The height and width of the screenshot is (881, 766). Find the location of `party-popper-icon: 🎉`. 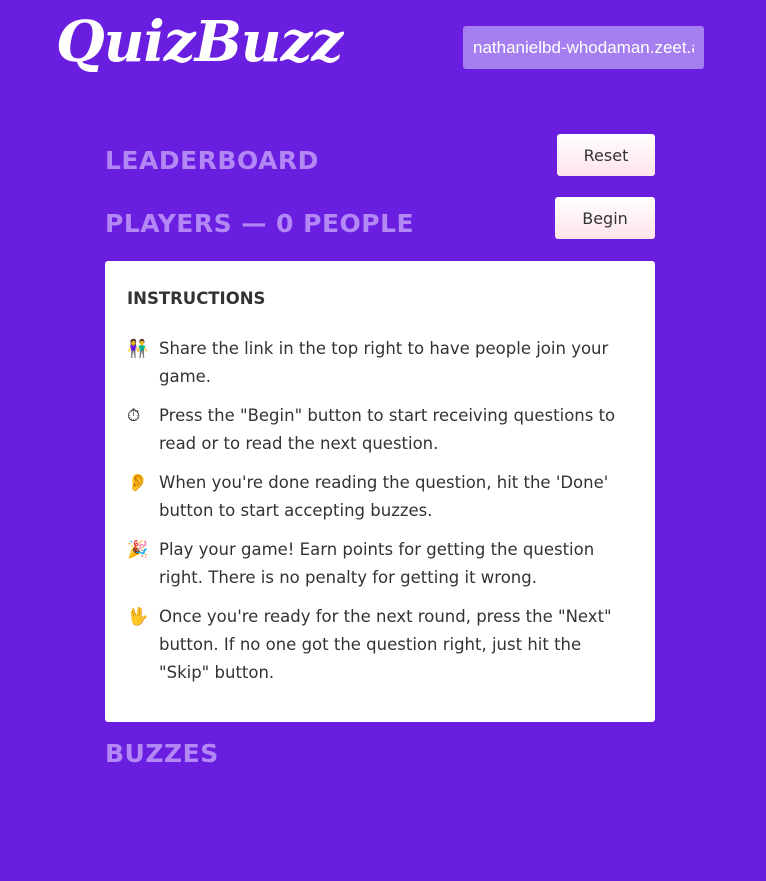

party-popper-icon: 🎉 is located at coordinates (138, 550).